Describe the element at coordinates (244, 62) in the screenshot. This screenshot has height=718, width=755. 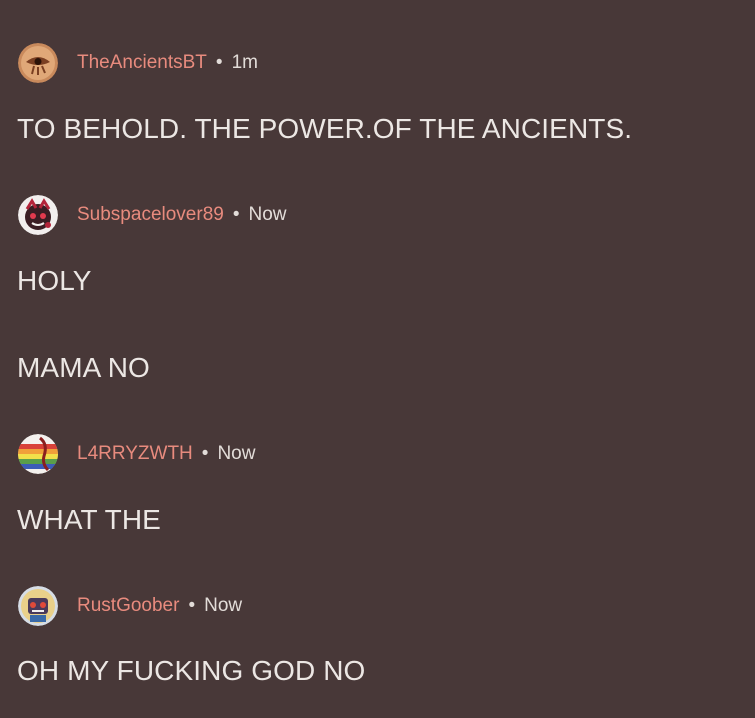
I see `timestamp: 1m` at that location.